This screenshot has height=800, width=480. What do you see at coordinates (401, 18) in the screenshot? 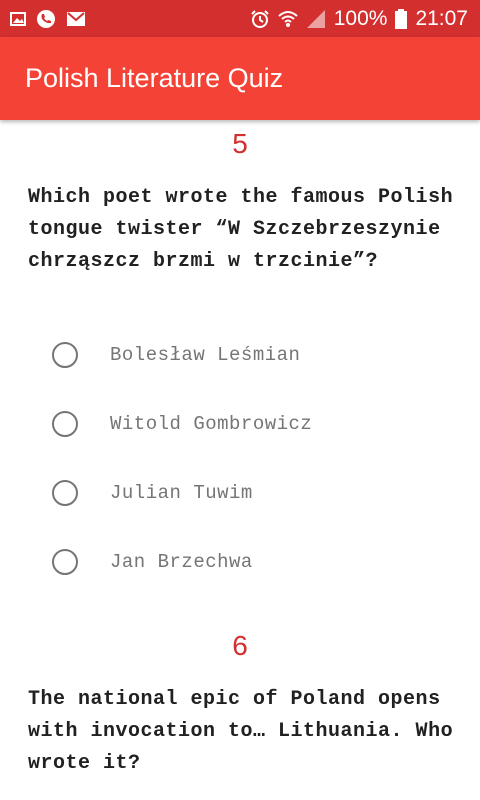
I see `battery-icon` at bounding box center [401, 18].